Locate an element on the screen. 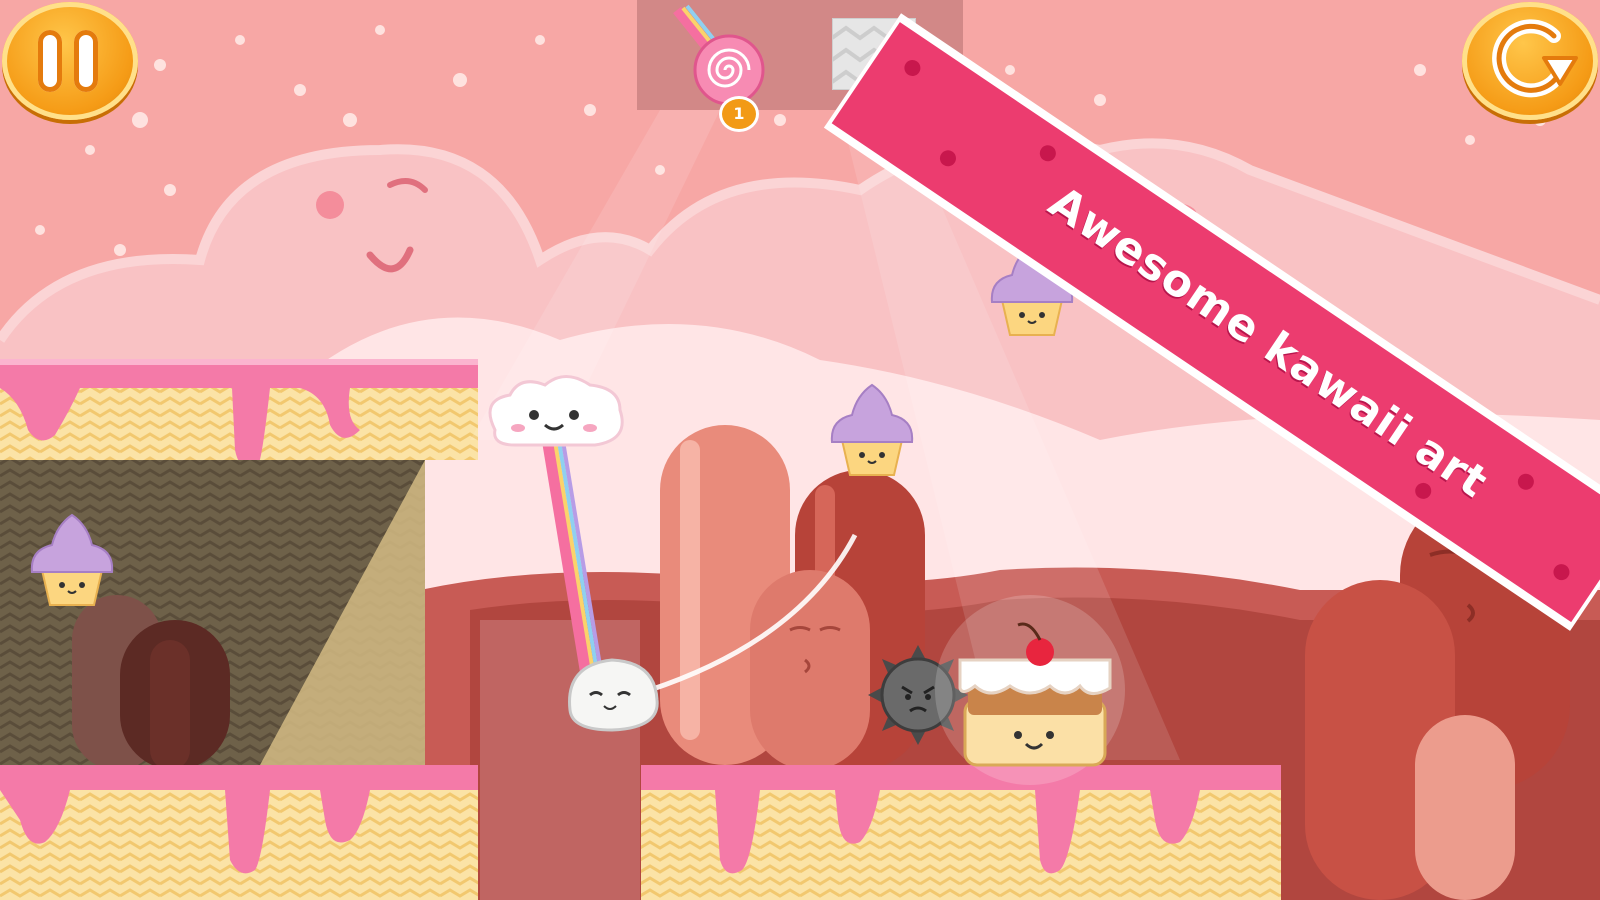  restart-icon is located at coordinates (1535, 58).